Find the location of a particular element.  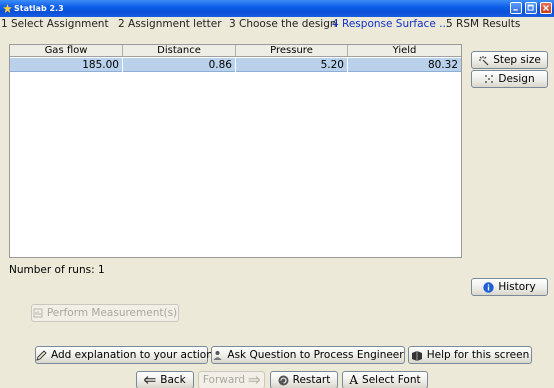

ask-question-button: Ask Question to Process Engineer is located at coordinates (308, 355).